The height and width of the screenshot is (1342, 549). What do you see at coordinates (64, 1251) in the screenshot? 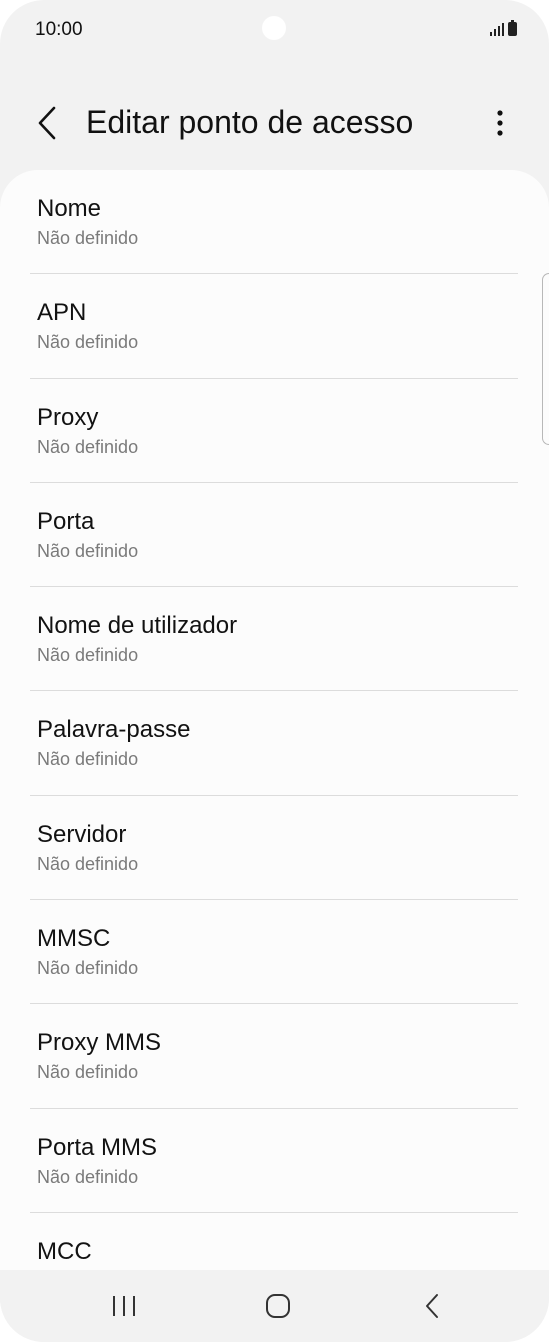
I see `setting-title: MCC` at bounding box center [64, 1251].